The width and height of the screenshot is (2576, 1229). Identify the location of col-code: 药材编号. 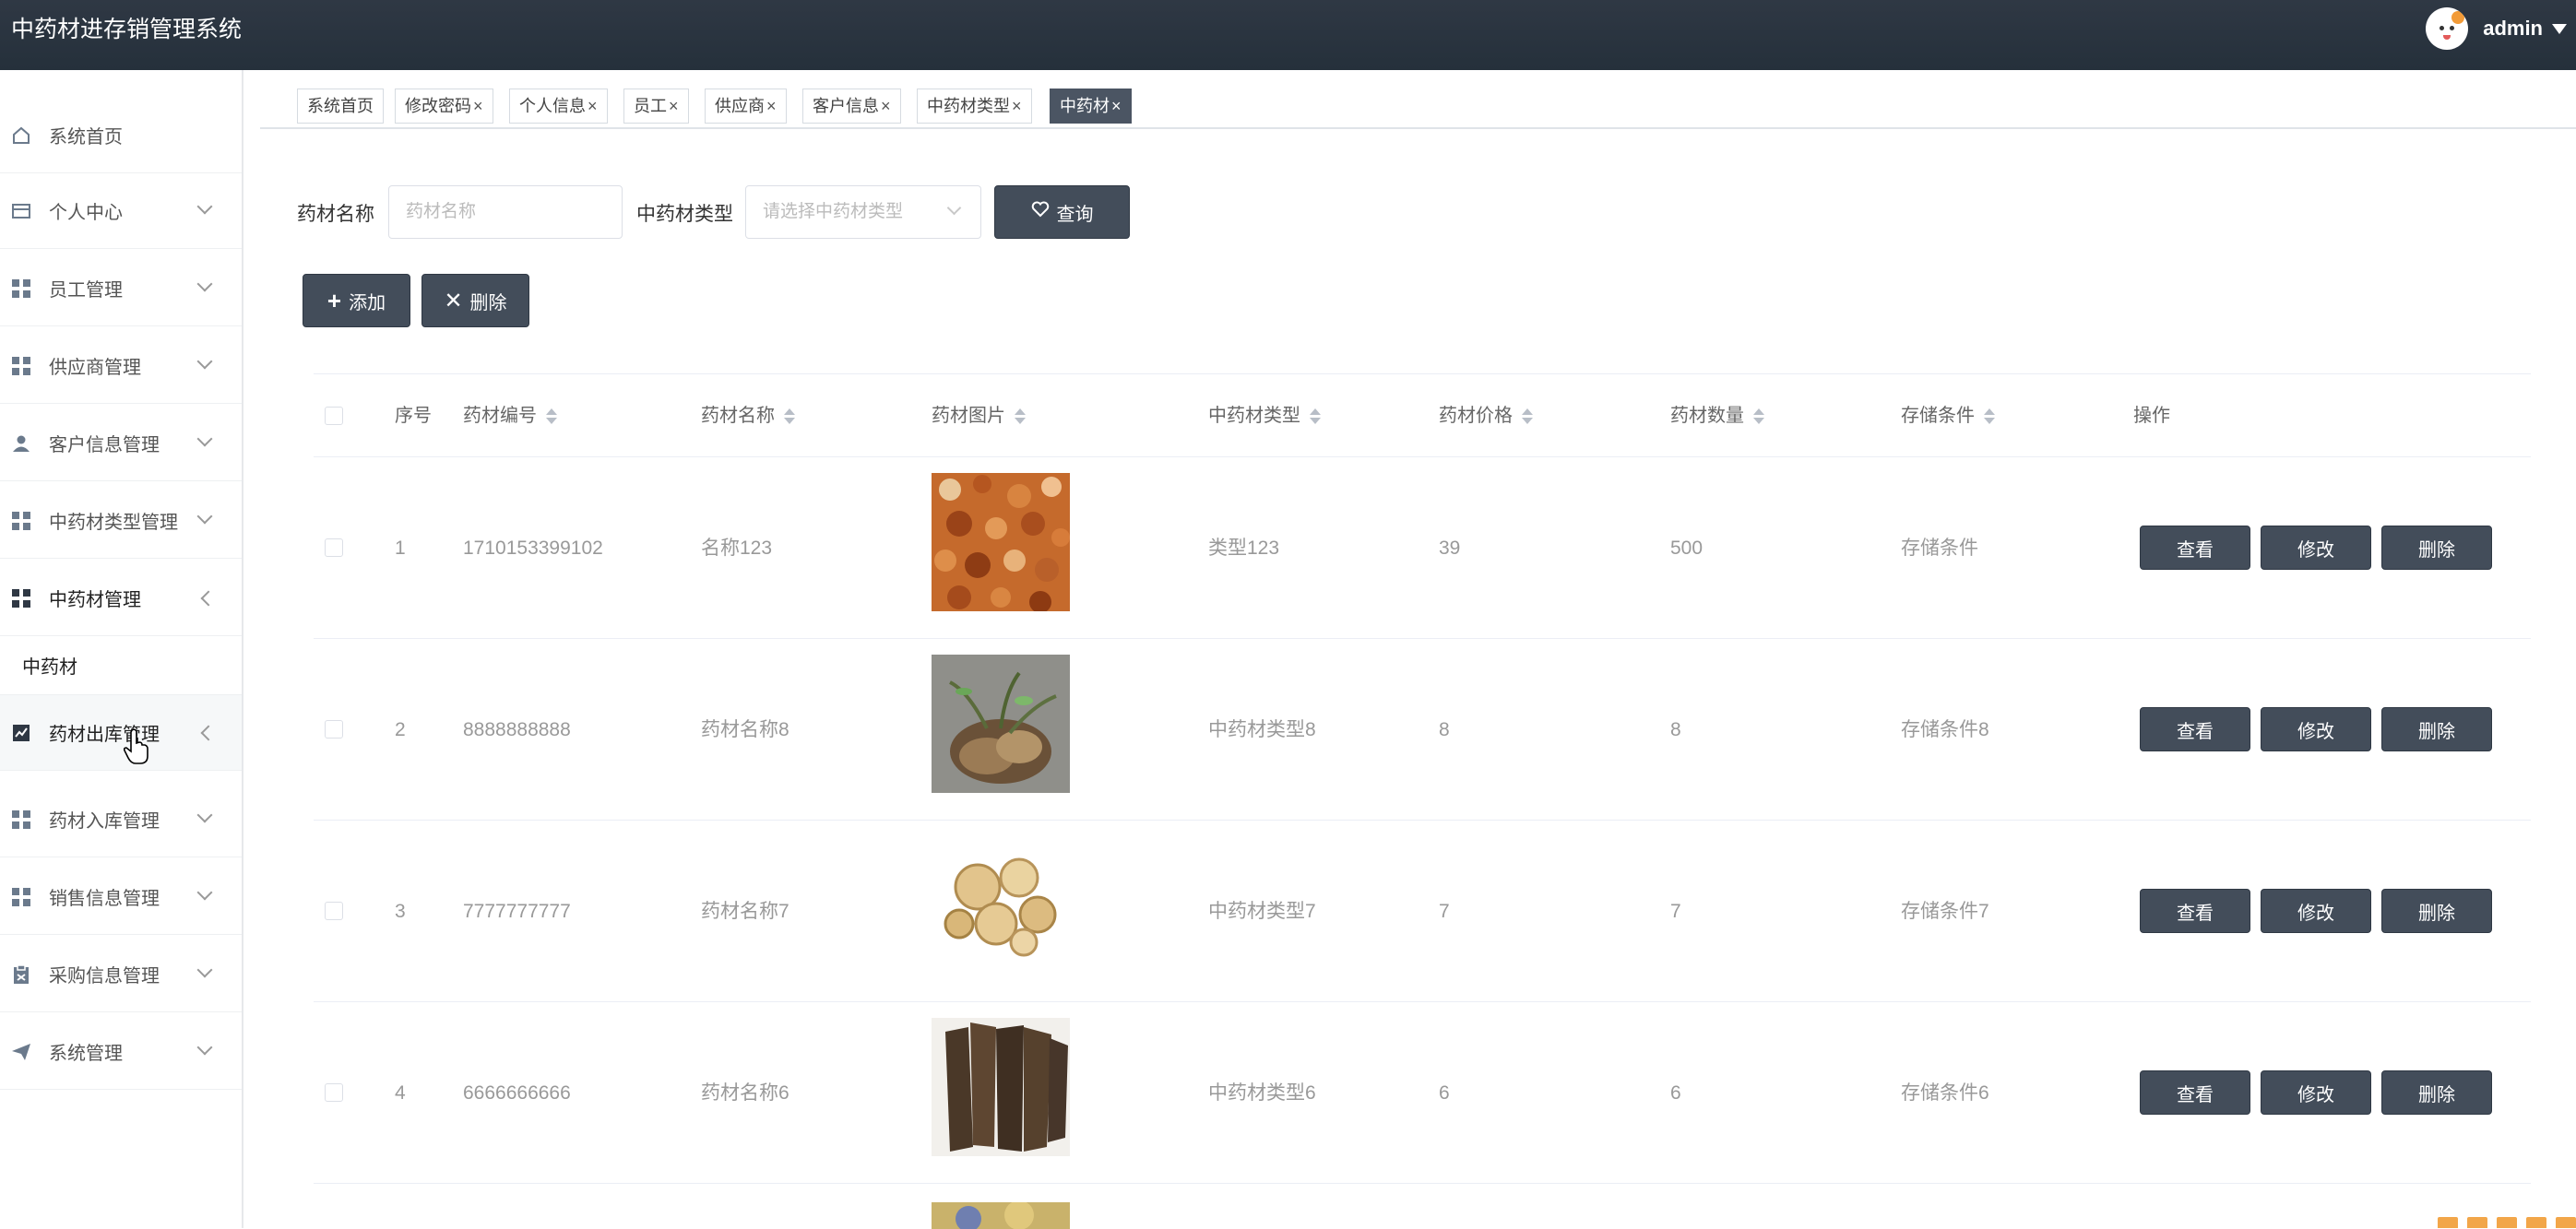
(509, 415).